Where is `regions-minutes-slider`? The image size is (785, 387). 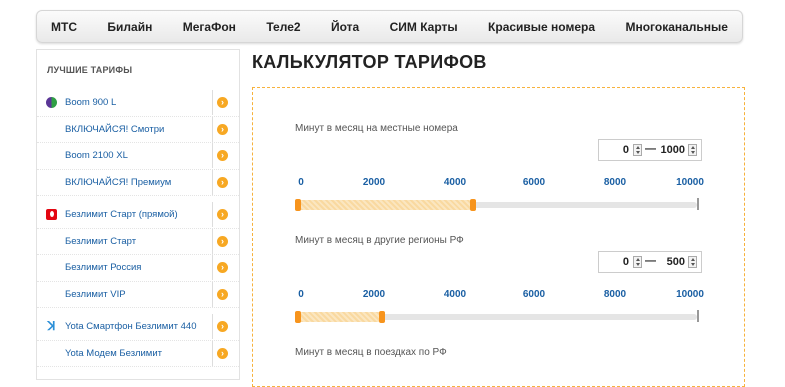 regions-minutes-slider is located at coordinates (497, 316).